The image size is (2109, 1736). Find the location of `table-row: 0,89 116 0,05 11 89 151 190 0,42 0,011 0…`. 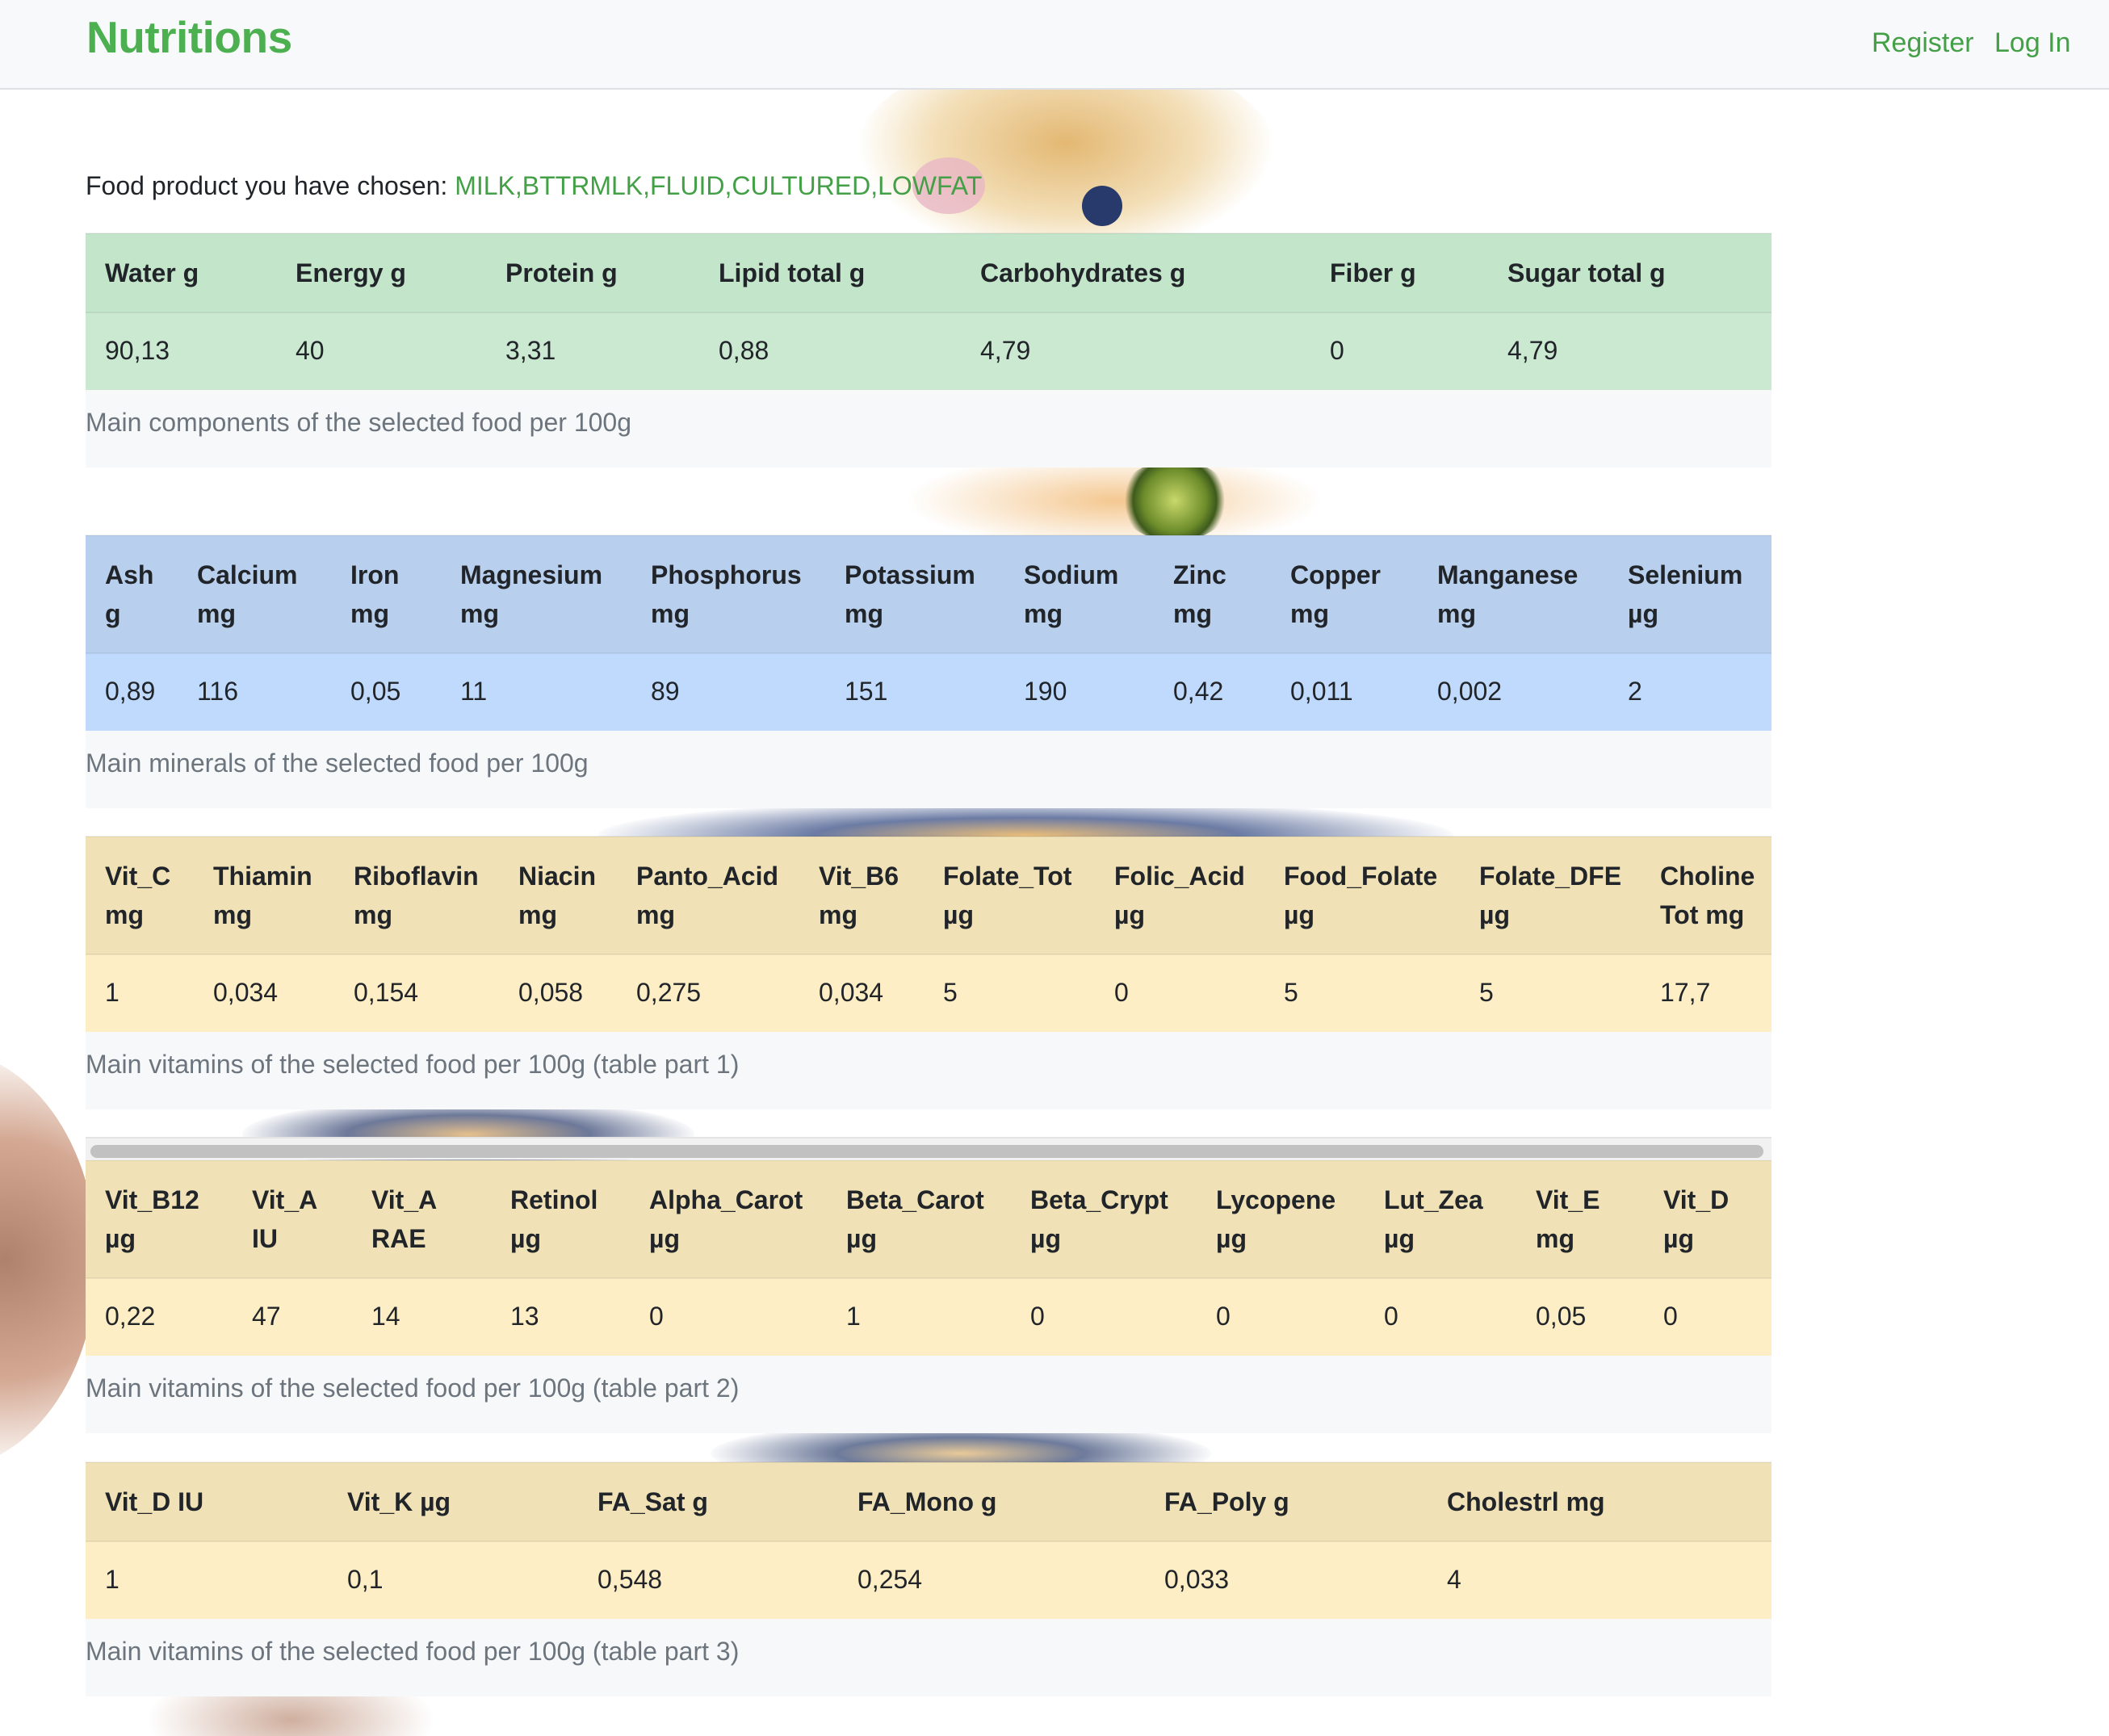

table-row: 0,89 116 0,05 11 89 151 190 0,42 0,011 0… is located at coordinates (928, 691).